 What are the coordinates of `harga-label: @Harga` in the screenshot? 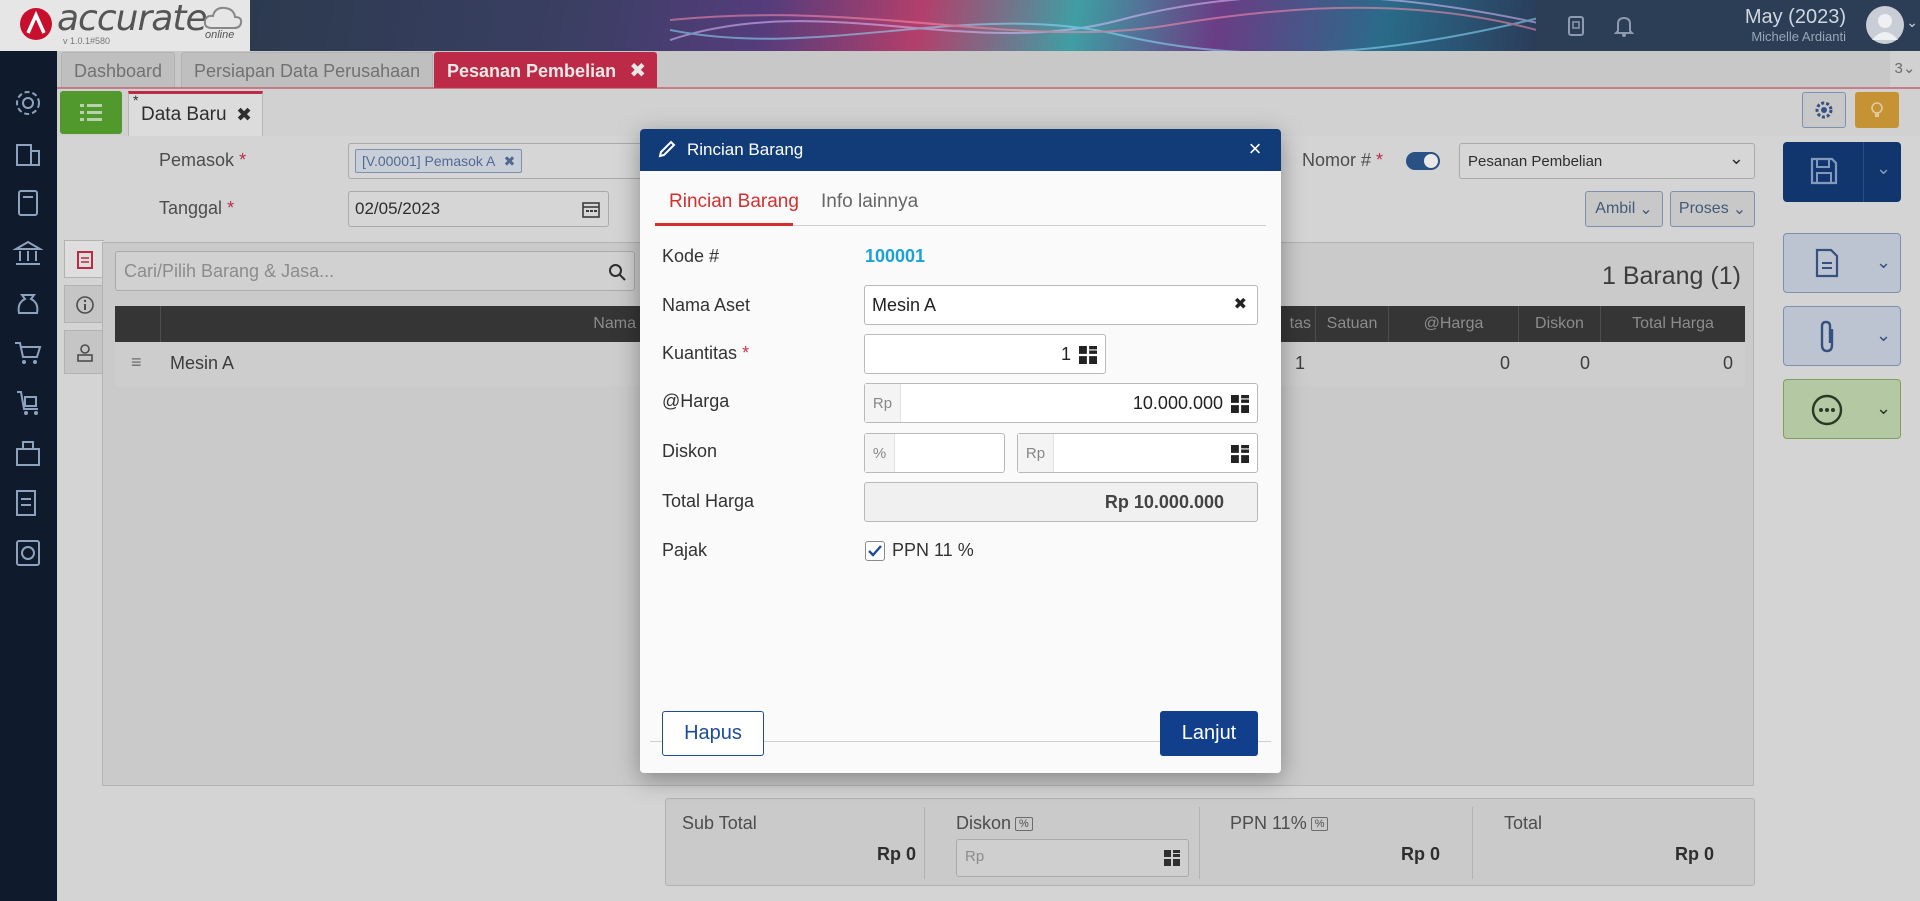 It's located at (696, 401).